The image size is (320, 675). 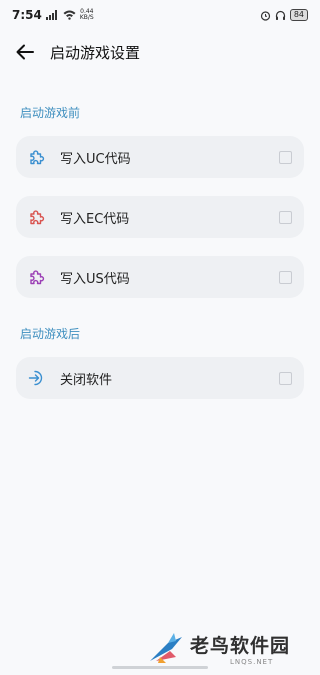 What do you see at coordinates (160, 277) in the screenshot?
I see `option-write-us-code: 写入US代码` at bounding box center [160, 277].